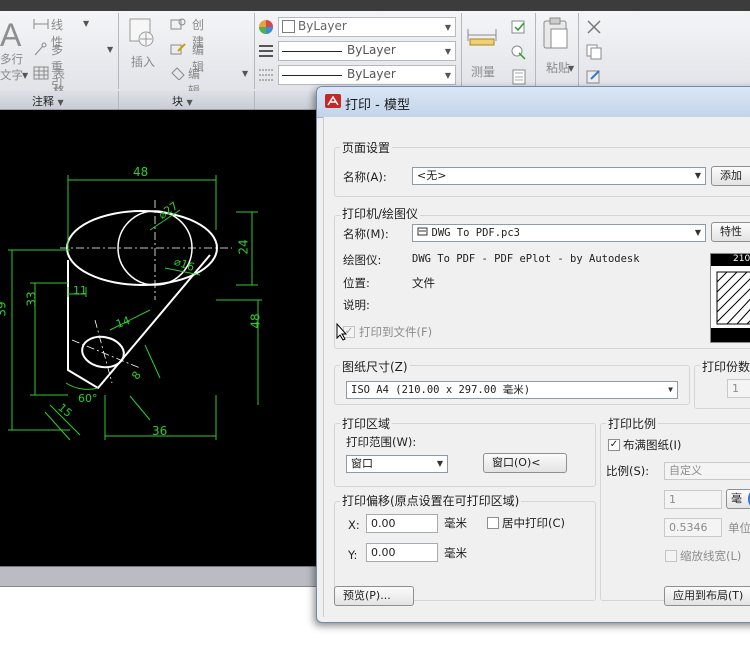 The height and width of the screenshot is (650, 750). What do you see at coordinates (49, 82) in the screenshot?
I see `table-button: 表格` at bounding box center [49, 82].